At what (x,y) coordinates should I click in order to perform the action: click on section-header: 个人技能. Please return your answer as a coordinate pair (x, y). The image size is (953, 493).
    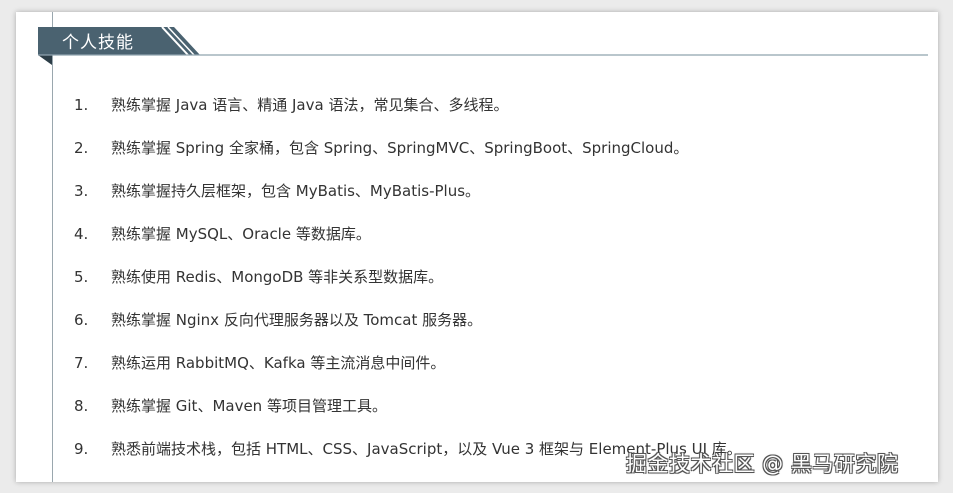
    Looking at the image, I should click on (483, 47).